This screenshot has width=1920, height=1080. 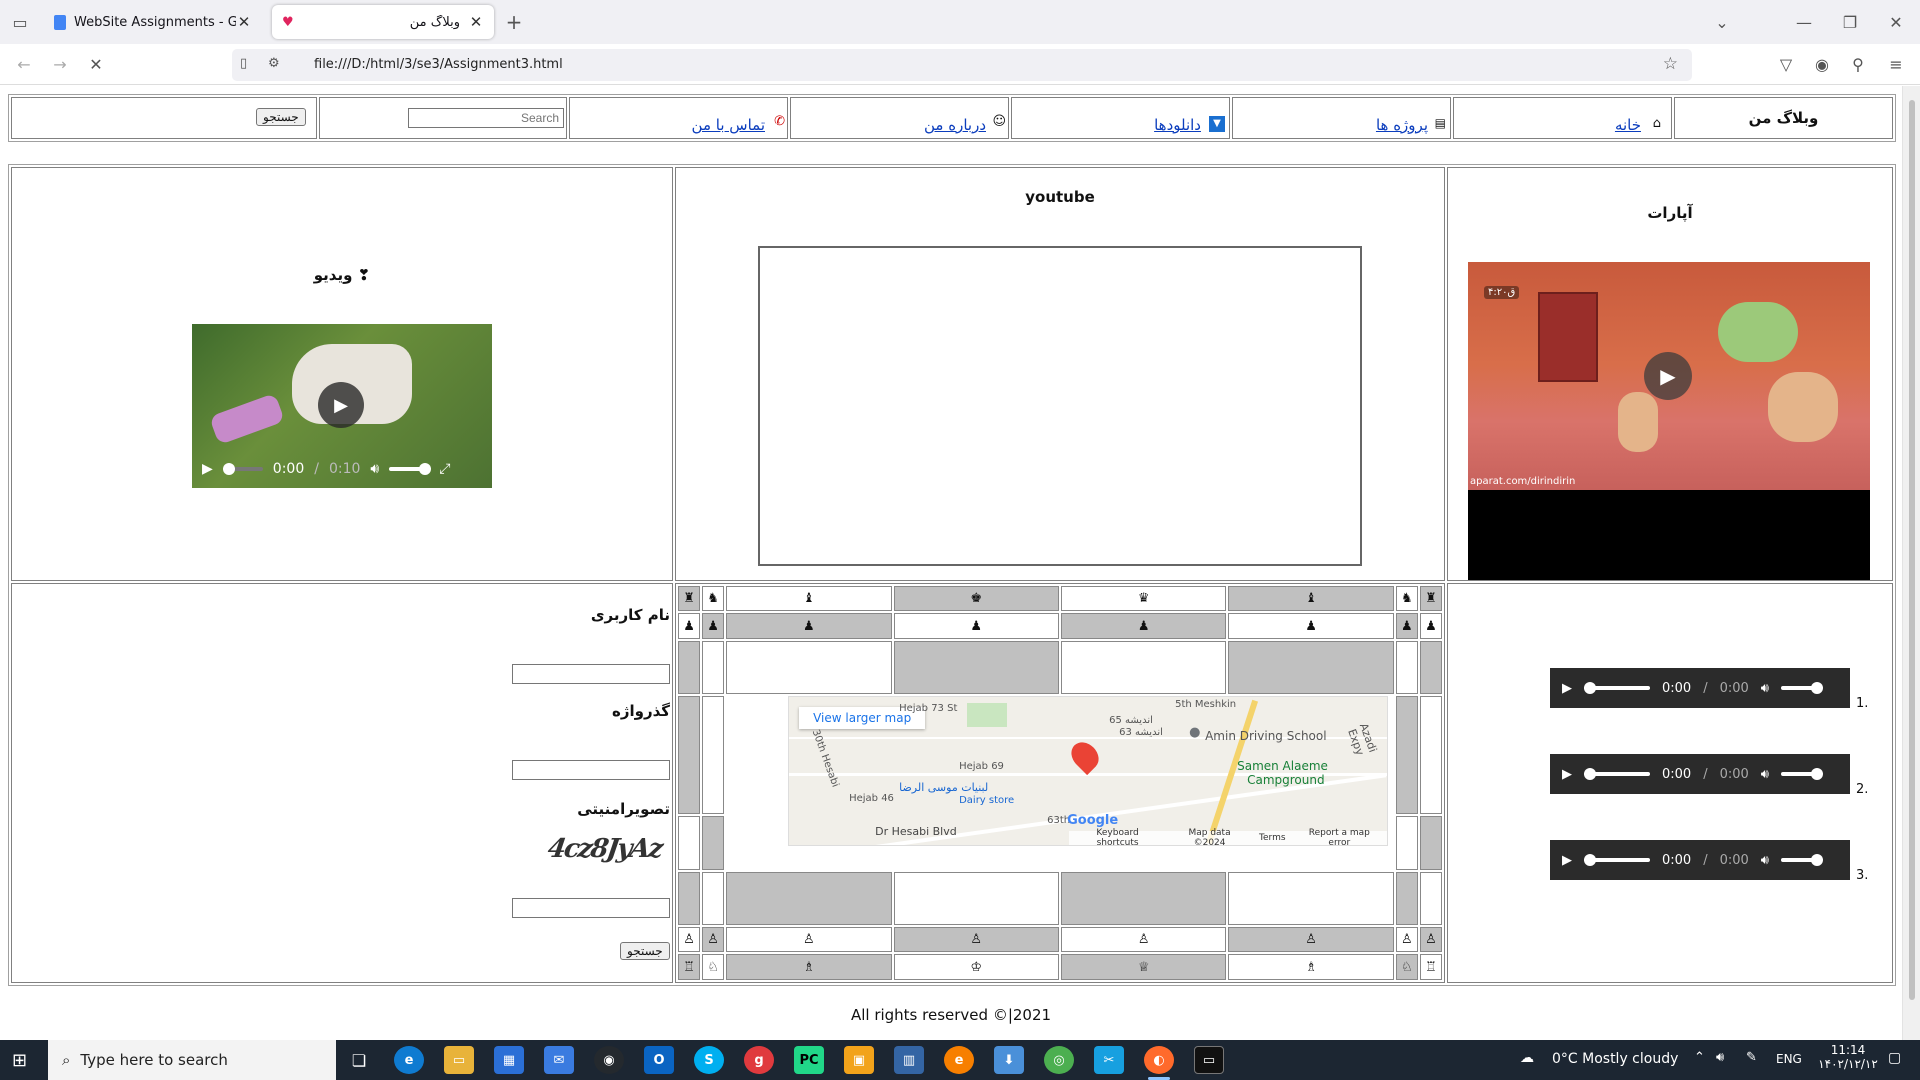 What do you see at coordinates (1722, 22) in the screenshot?
I see `chevron-down-icon: ⌄` at bounding box center [1722, 22].